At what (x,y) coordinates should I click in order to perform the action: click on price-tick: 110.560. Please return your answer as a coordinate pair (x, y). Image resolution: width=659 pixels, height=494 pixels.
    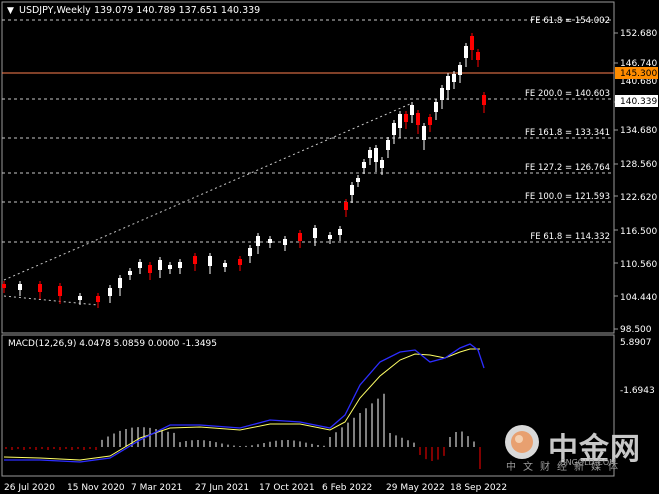
    Looking at the image, I should click on (638, 265).